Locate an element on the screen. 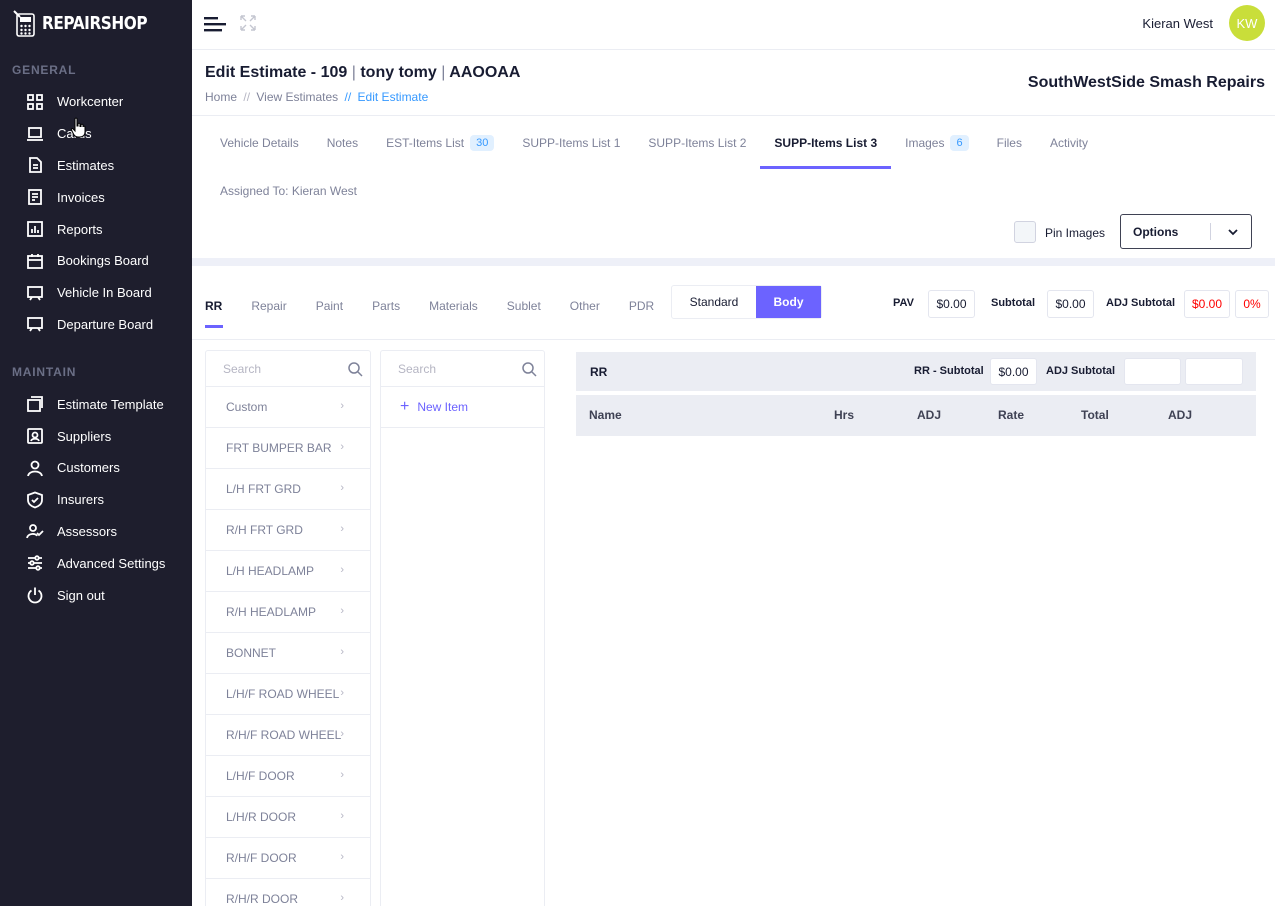 Image resolution: width=1275 pixels, height=906 pixels. tab-files: Files is located at coordinates (1009, 142).